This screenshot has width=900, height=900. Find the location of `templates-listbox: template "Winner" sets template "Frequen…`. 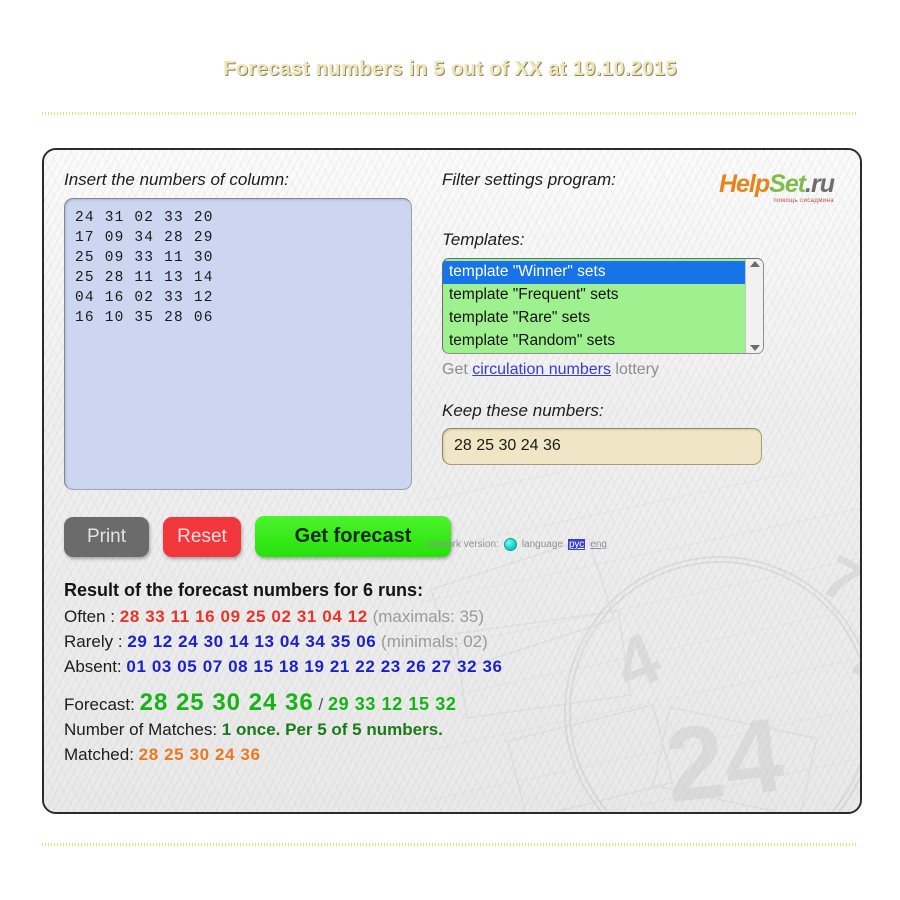

templates-listbox: template "Winner" sets template "Frequen… is located at coordinates (603, 306).